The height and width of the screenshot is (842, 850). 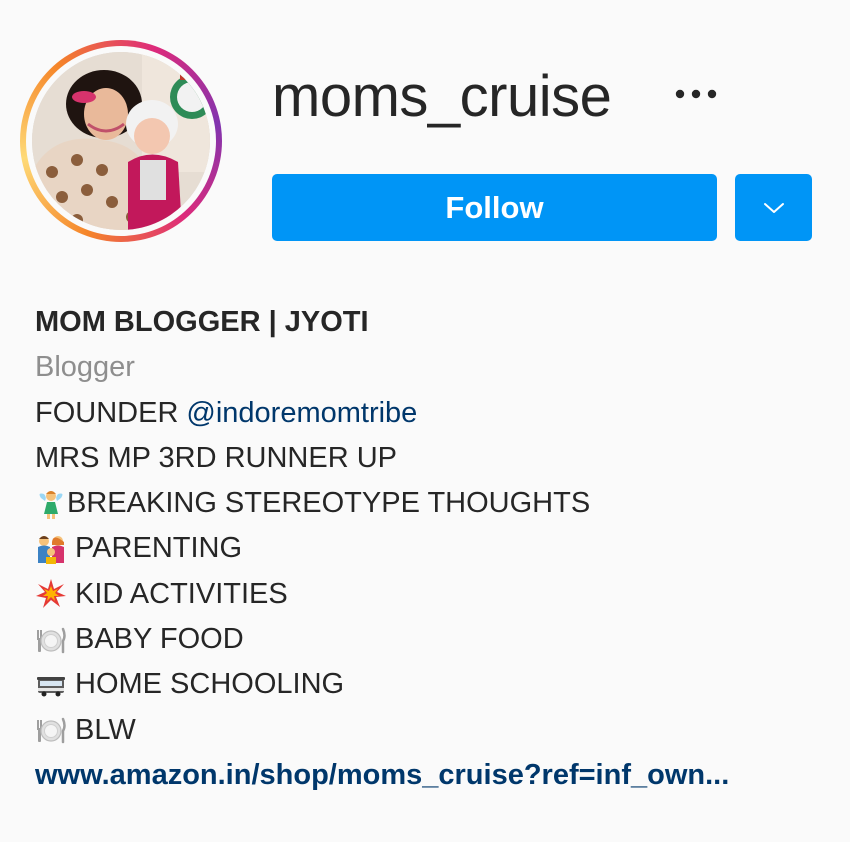 I want to click on mention-link: @indoremomtribe, so click(x=301, y=413).